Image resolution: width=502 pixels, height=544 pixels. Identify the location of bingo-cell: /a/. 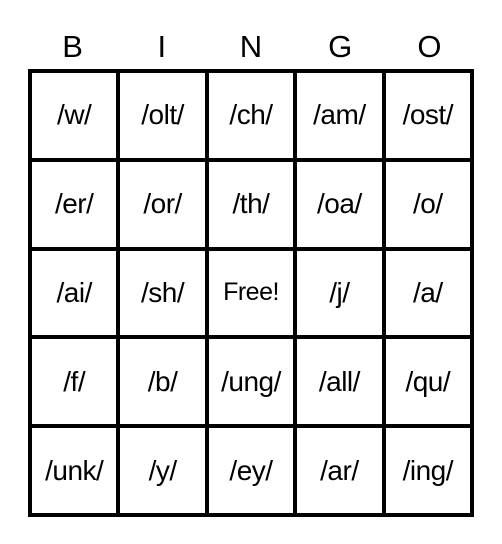
(427, 293).